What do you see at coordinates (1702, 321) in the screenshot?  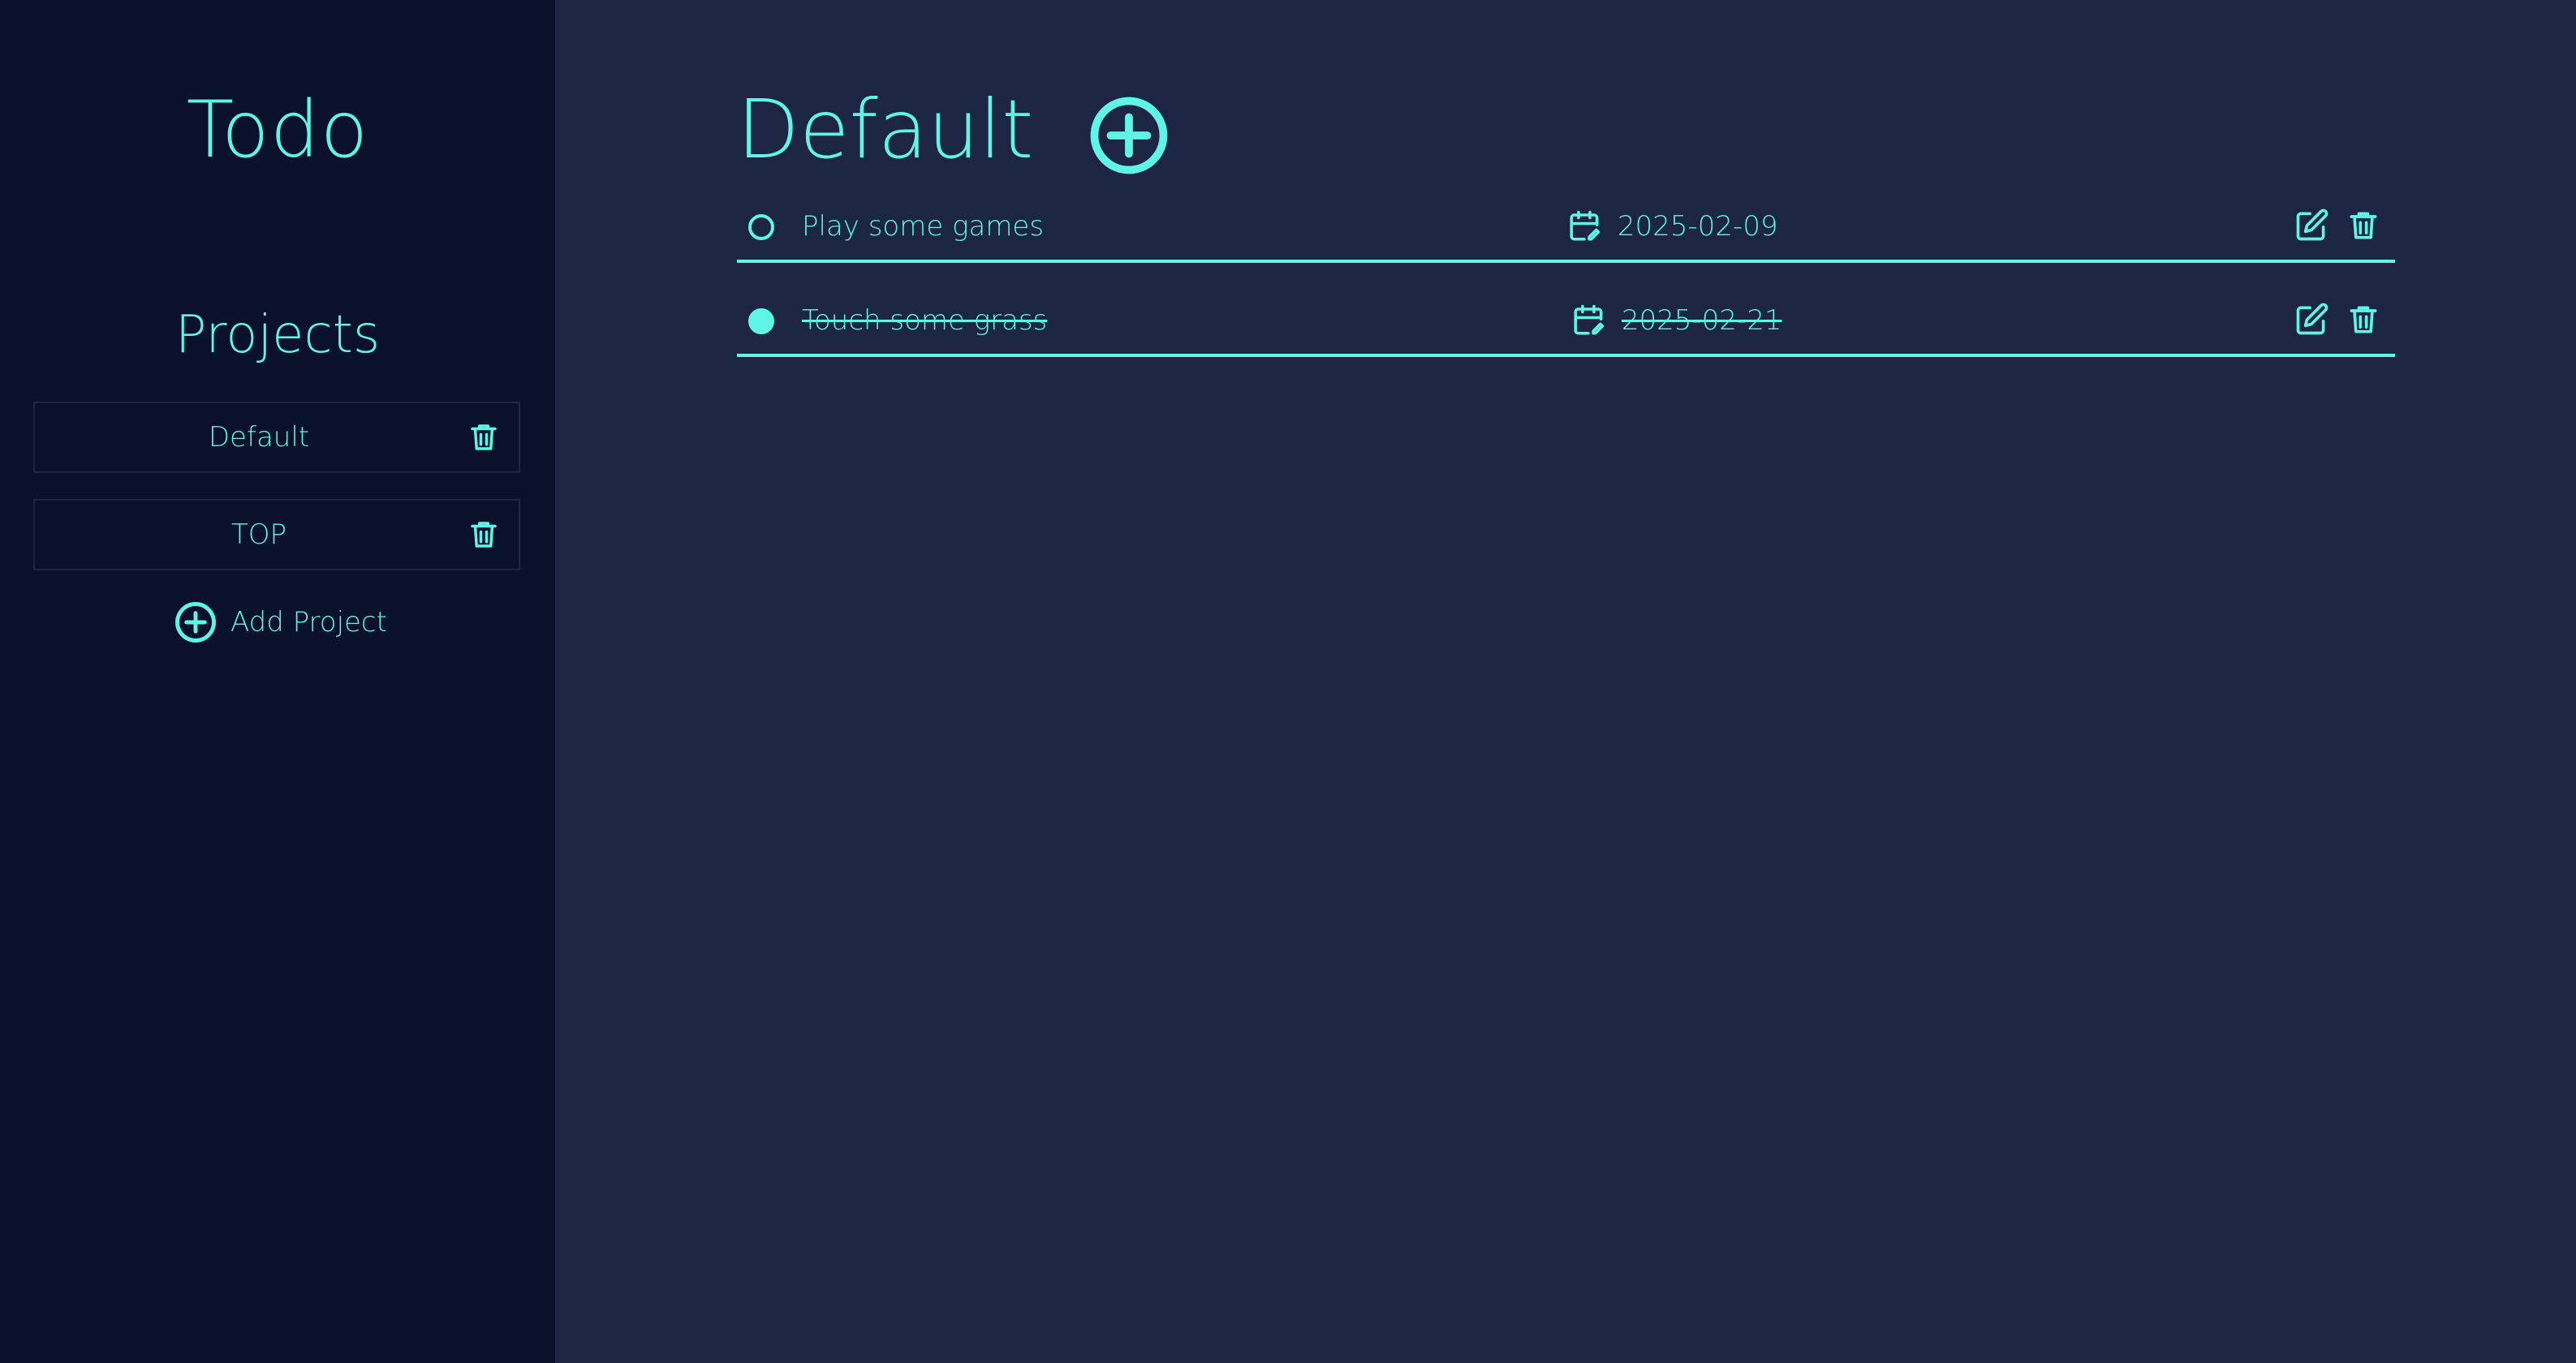 I see `todo-due-date: 2025-02-21` at bounding box center [1702, 321].